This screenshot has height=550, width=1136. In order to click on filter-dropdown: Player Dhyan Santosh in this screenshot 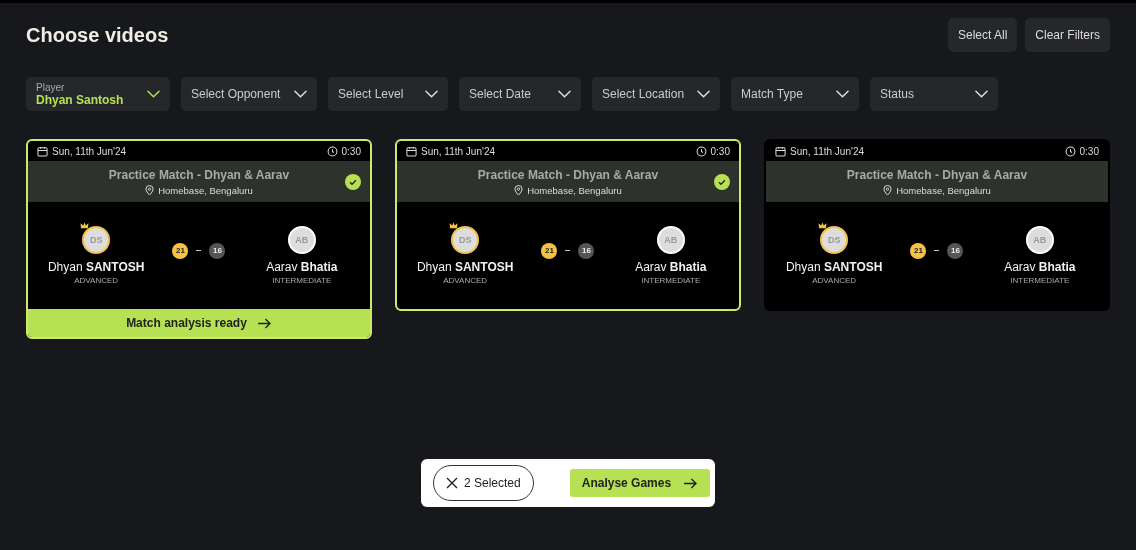, I will do `click(98, 94)`.